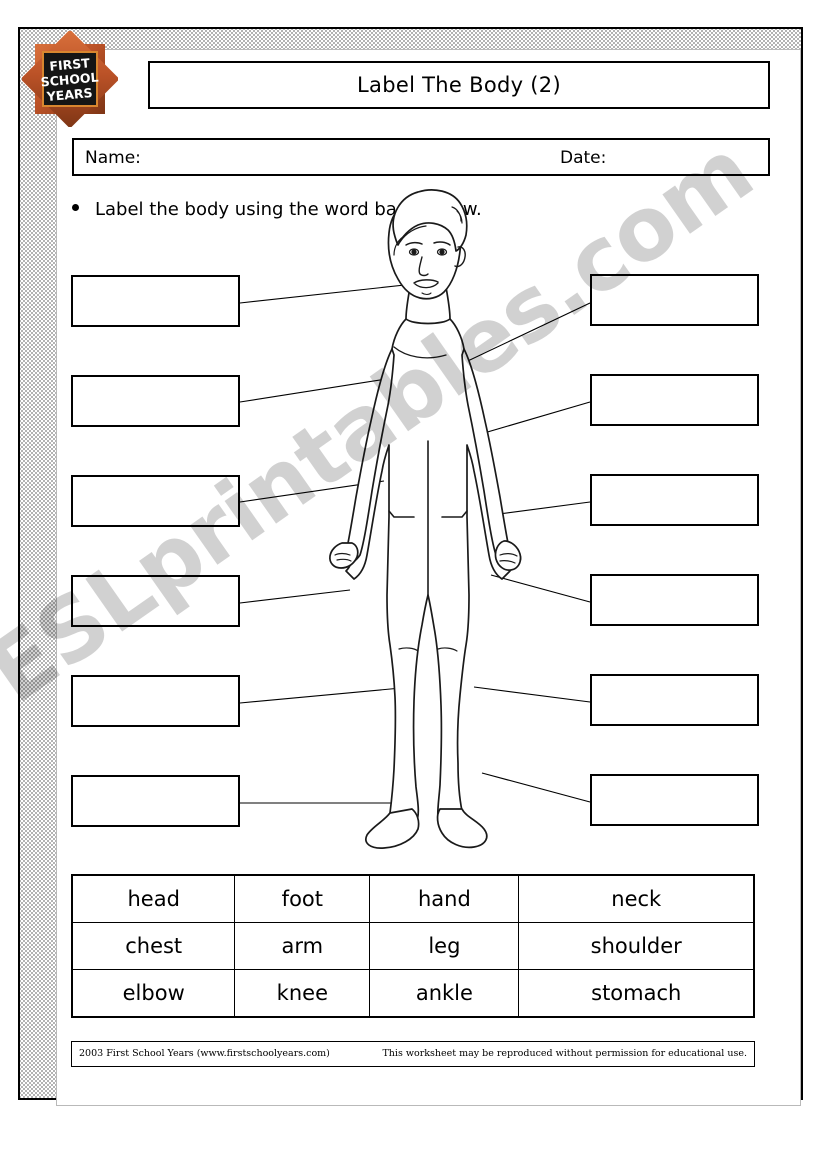 This screenshot has width=821, height=1169. What do you see at coordinates (153, 898) in the screenshot?
I see `word-bank-cell: head` at bounding box center [153, 898].